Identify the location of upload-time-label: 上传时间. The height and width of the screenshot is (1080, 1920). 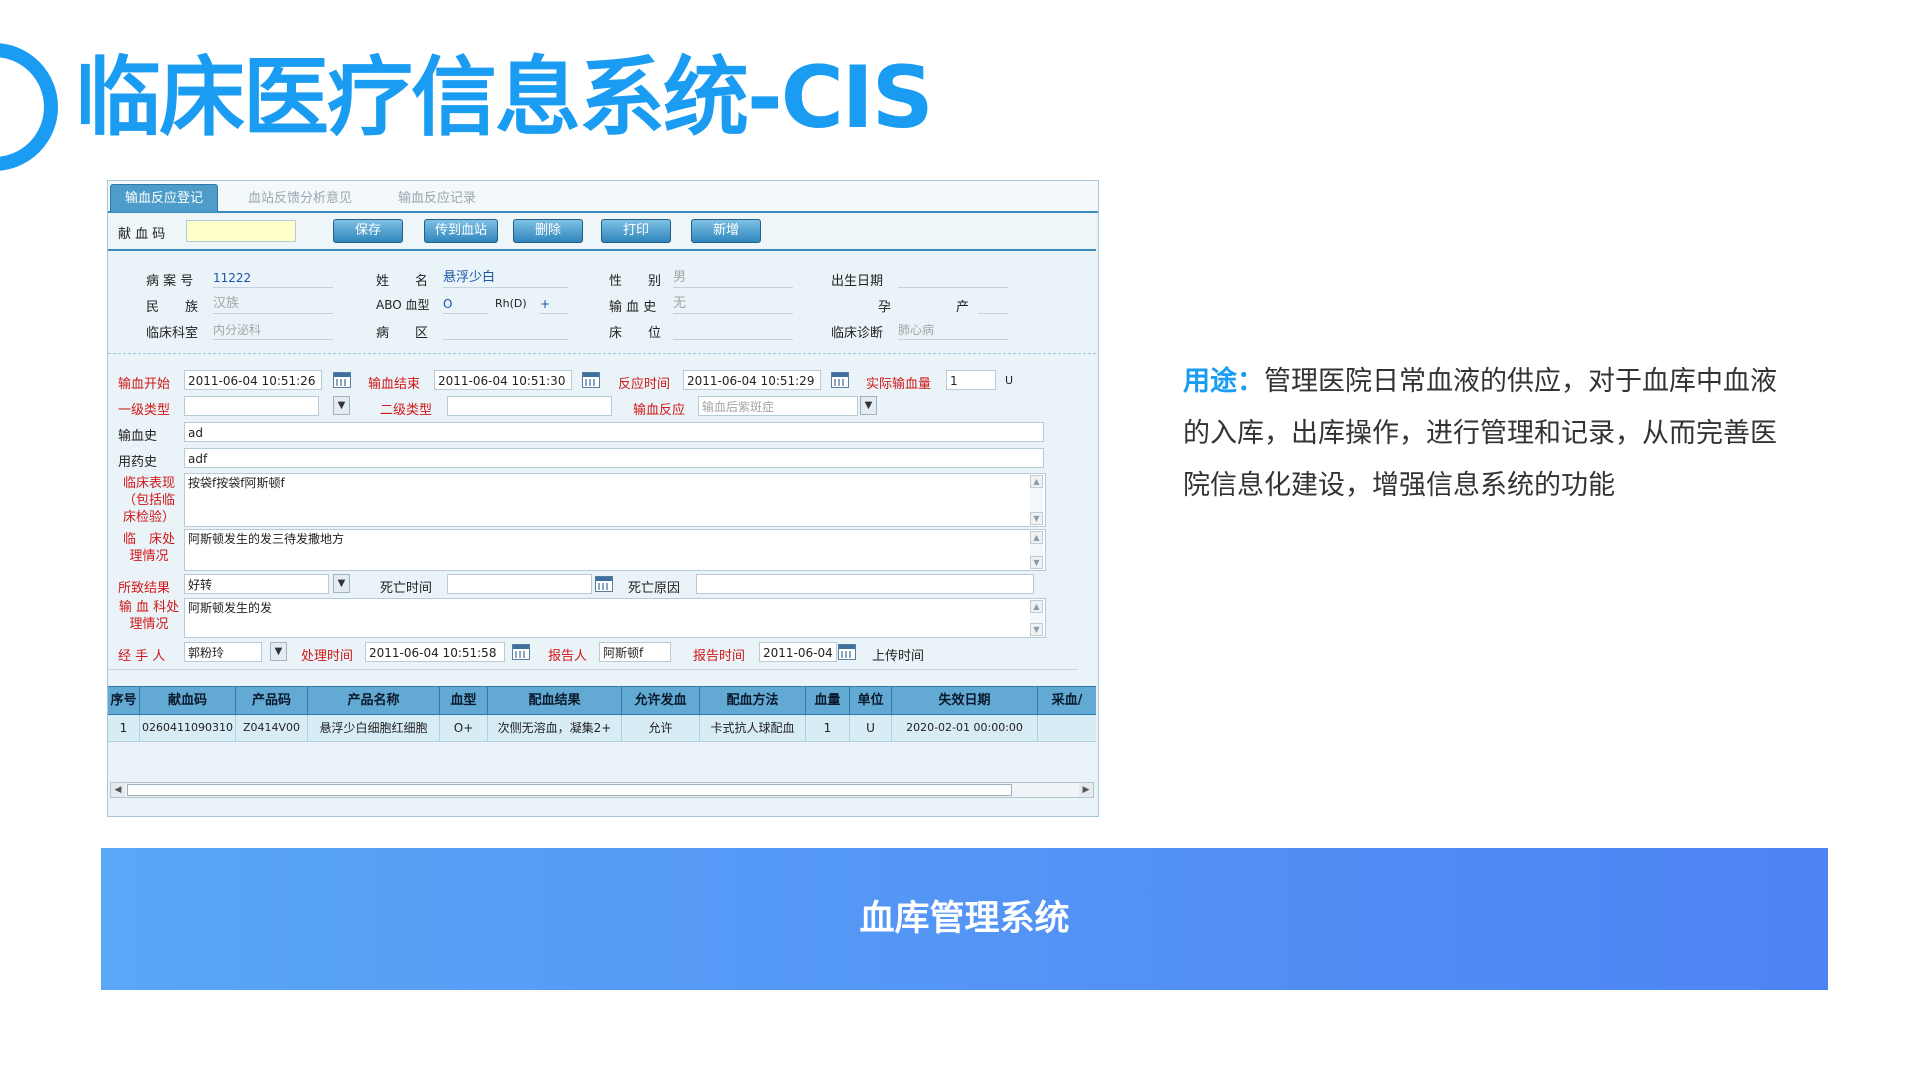
(898, 656).